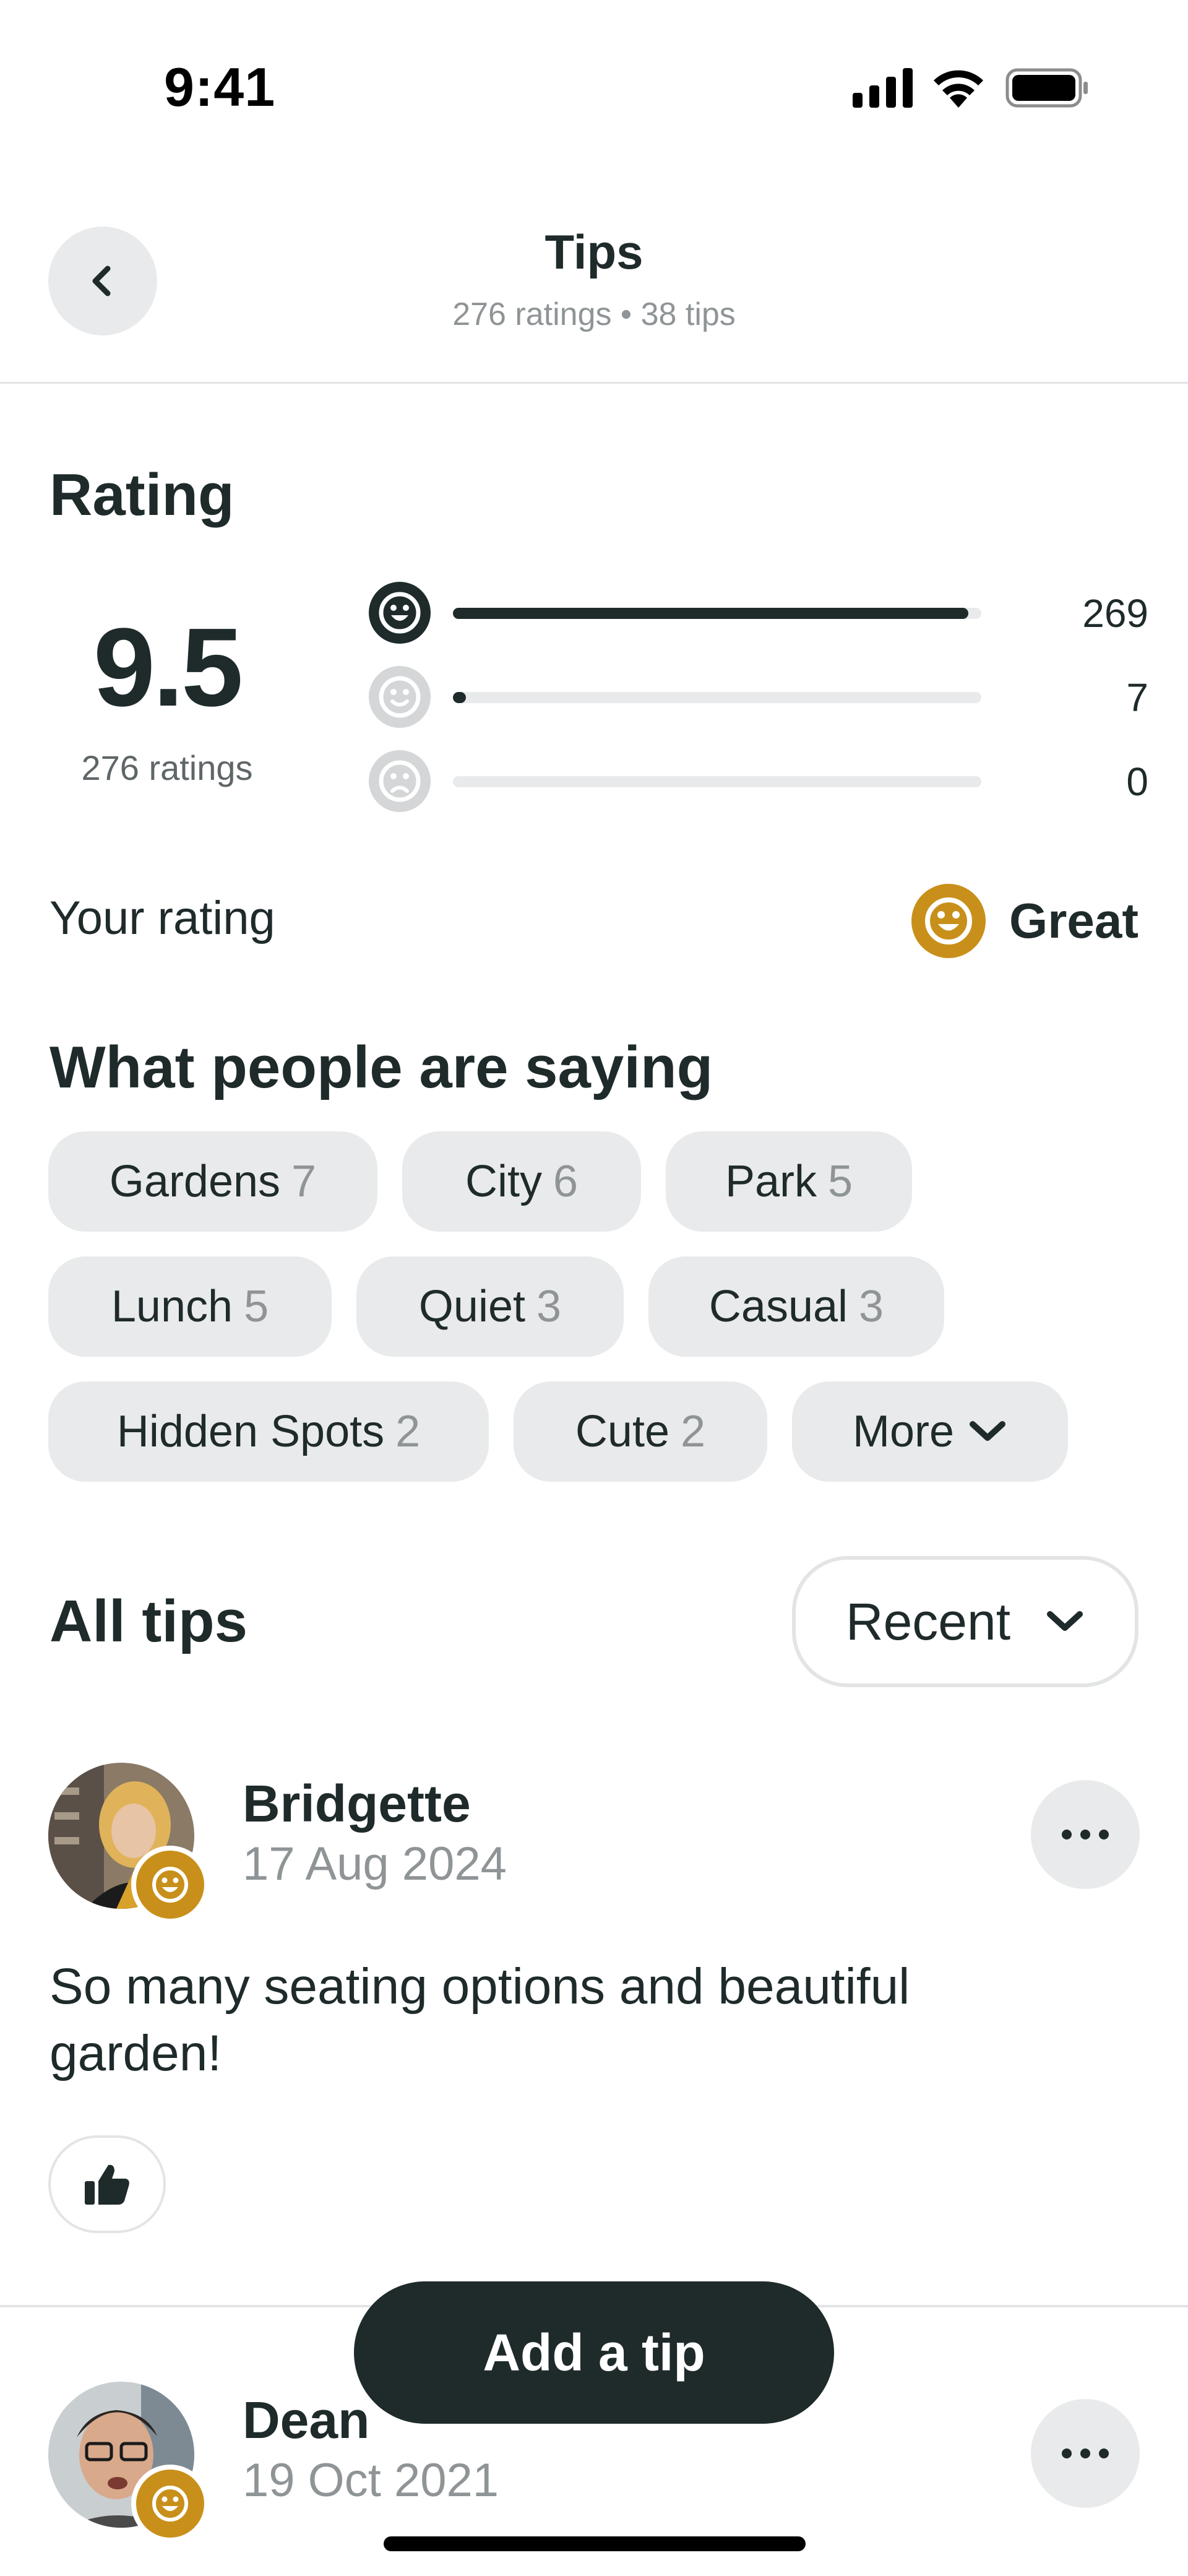  Describe the element at coordinates (928, 1621) in the screenshot. I see `sort-select-label: Recent` at that location.